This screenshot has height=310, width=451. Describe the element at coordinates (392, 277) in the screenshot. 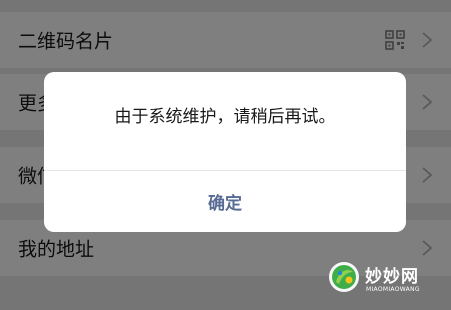

I see `watermark-name: 妙妙网` at that location.